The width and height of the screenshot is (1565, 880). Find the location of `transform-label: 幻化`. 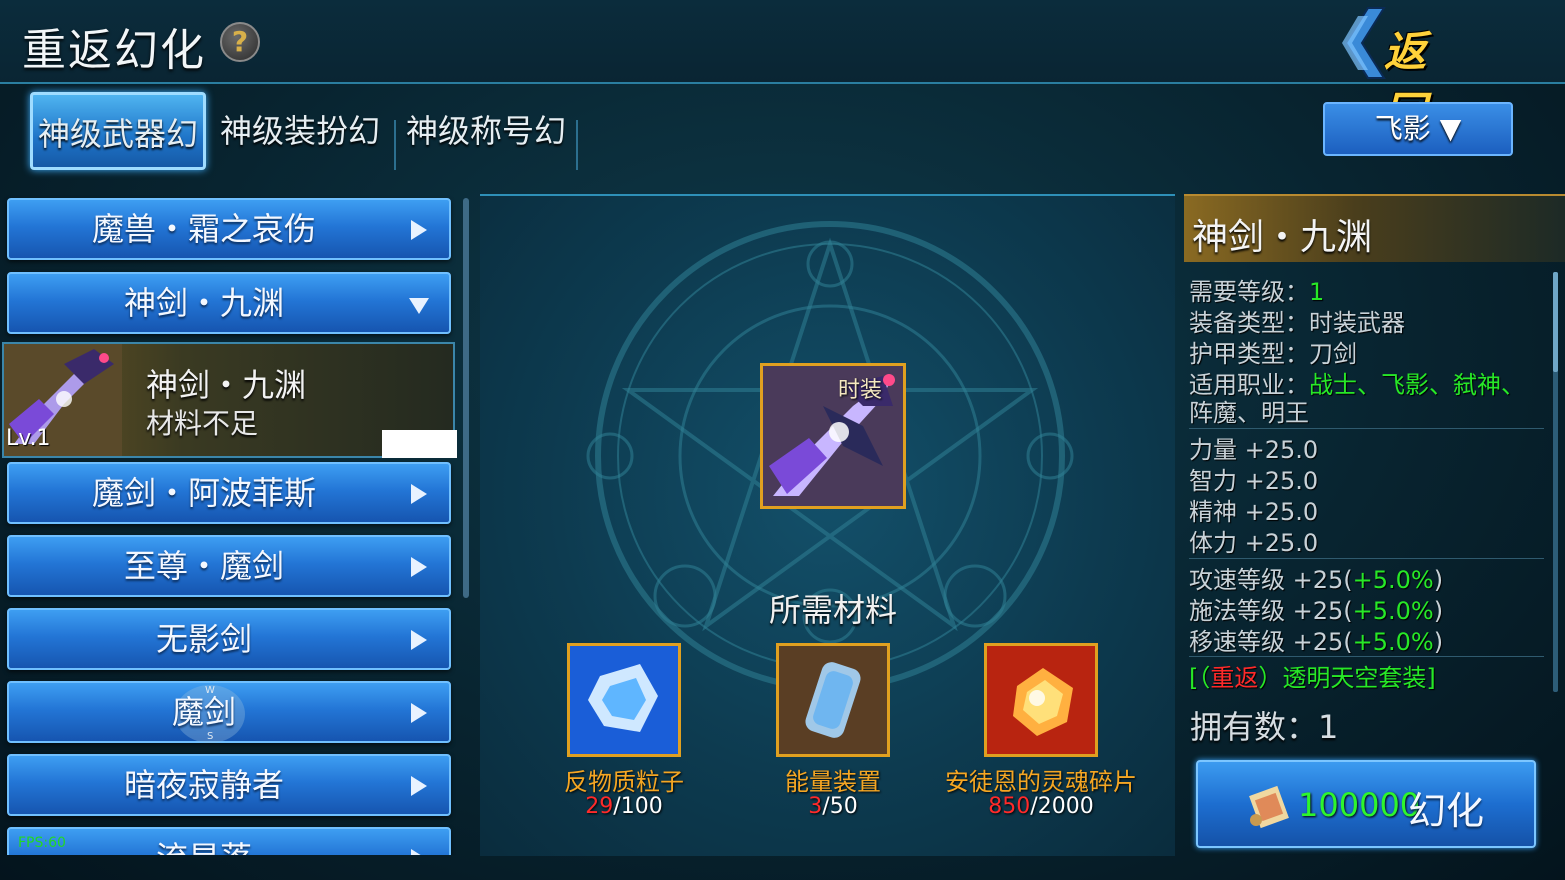

transform-label: 幻化 is located at coordinates (1446, 811).